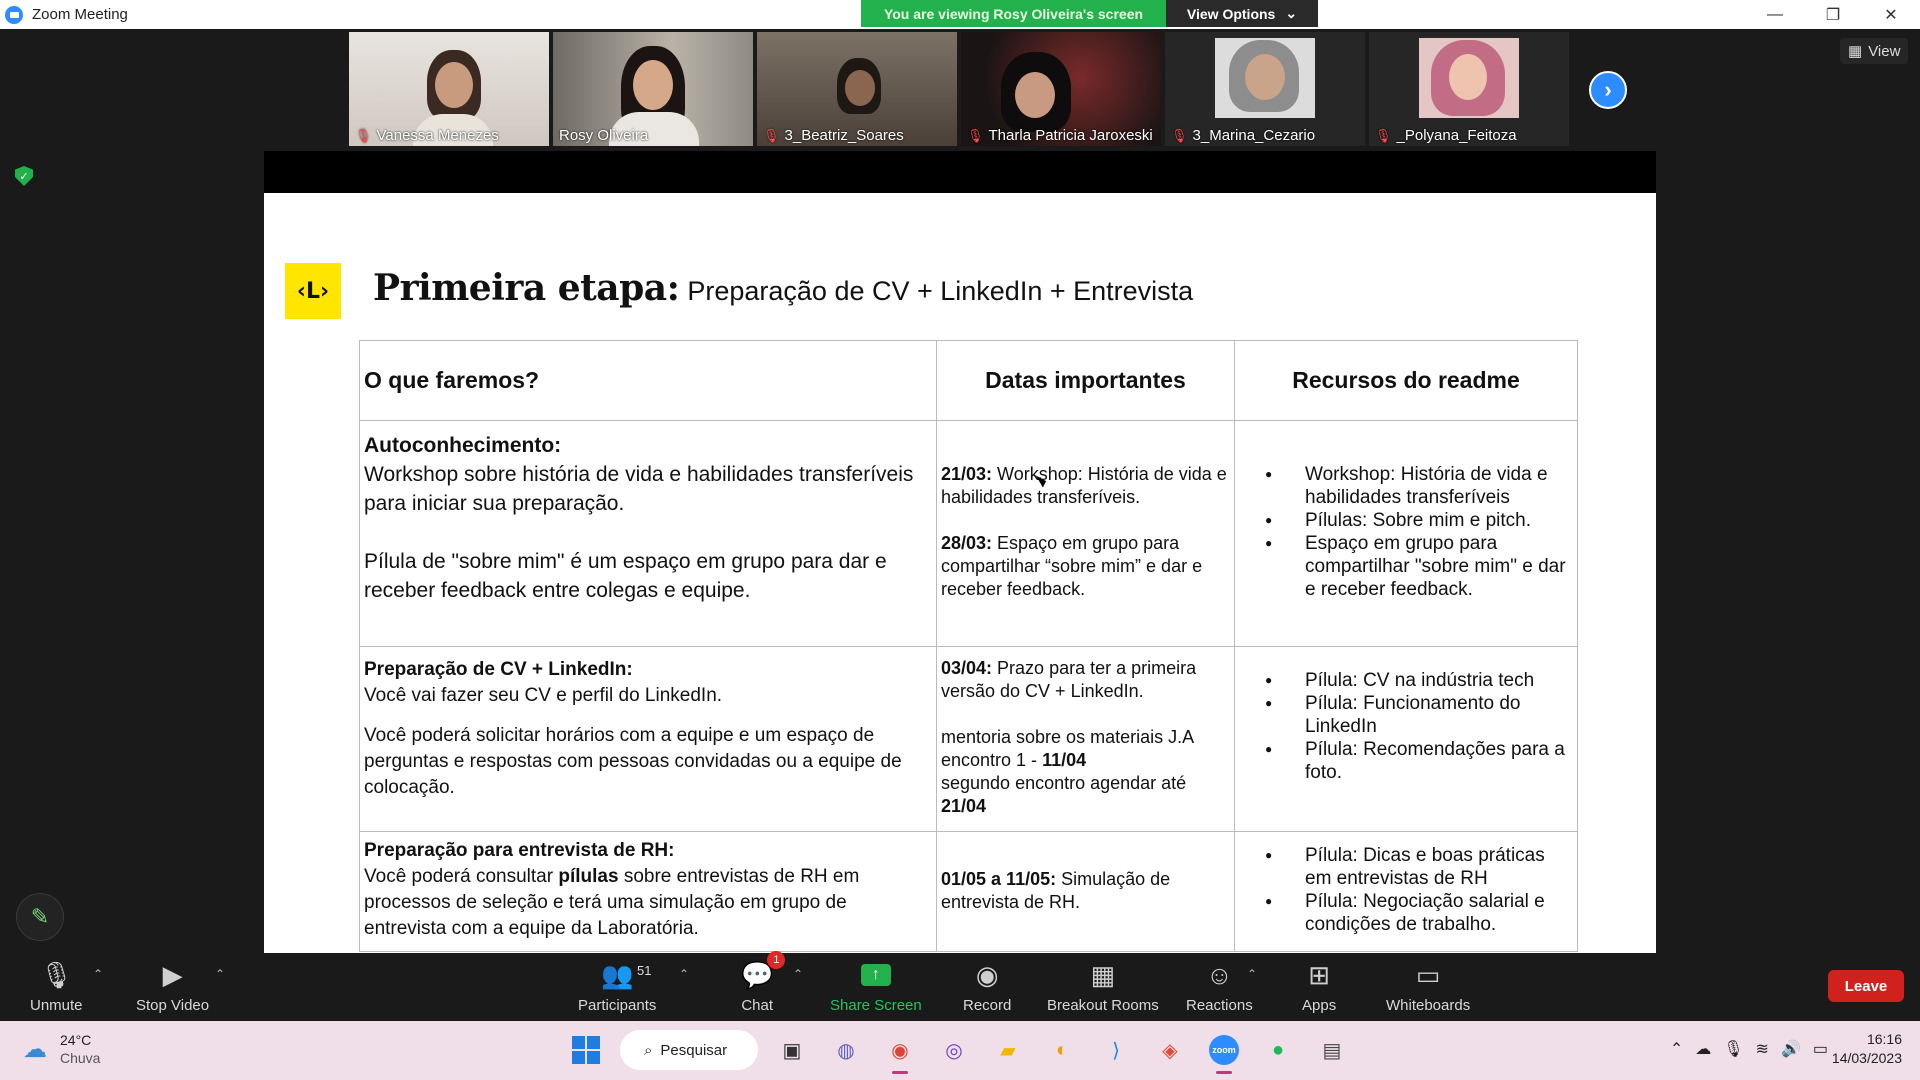 Image resolution: width=1920 pixels, height=1080 pixels. Describe the element at coordinates (1061, 89) in the screenshot. I see `participant-tile: 🎙 Tharla Patricia Jaroxeski` at that location.